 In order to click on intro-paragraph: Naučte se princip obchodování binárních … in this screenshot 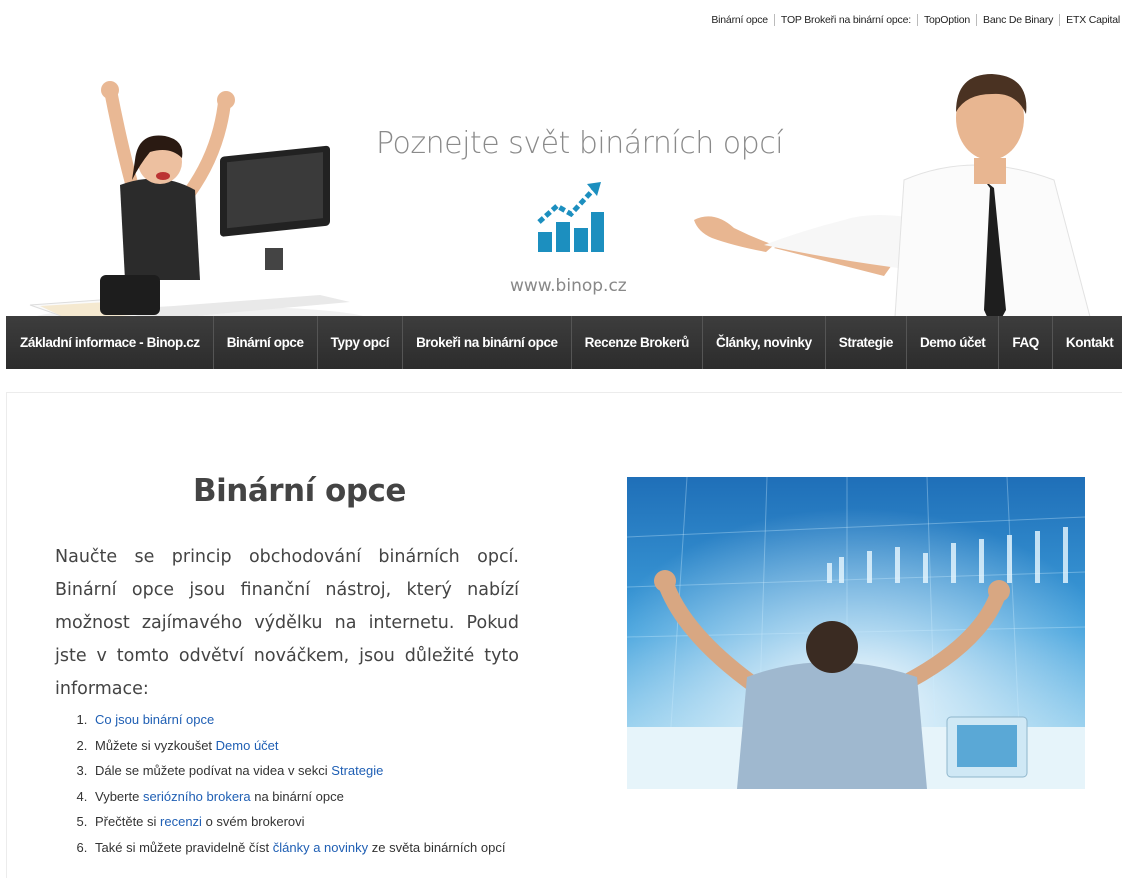, I will do `click(287, 623)`.